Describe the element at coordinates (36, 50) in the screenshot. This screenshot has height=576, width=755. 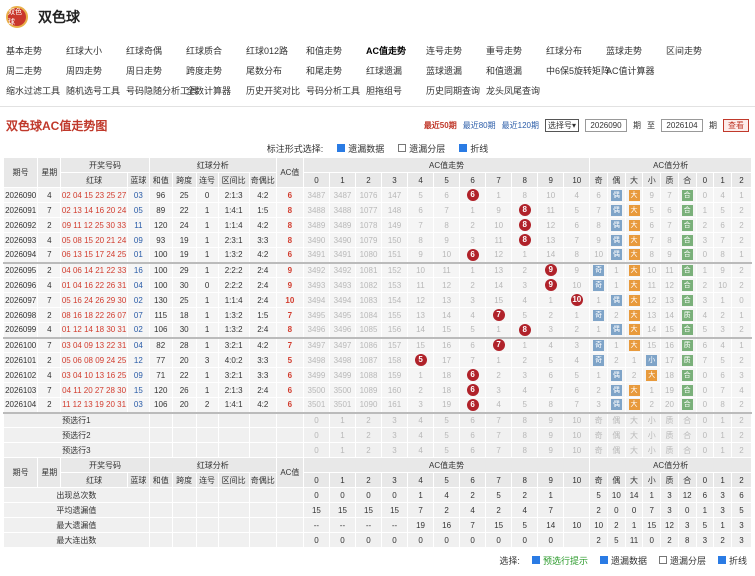
I see `nav-link: 基本走势` at that location.